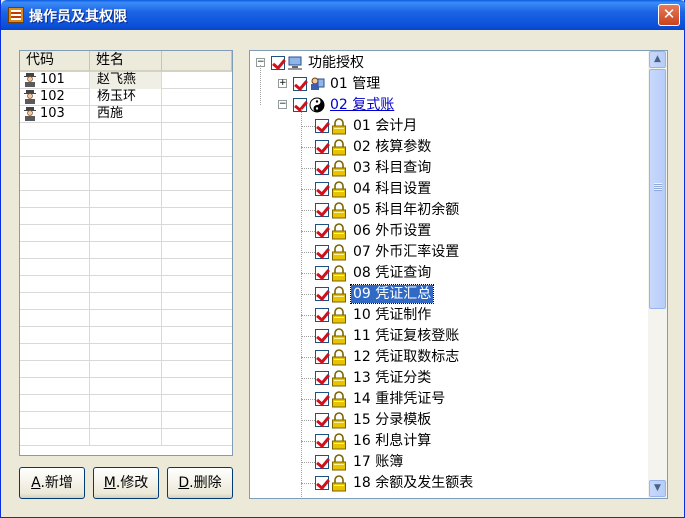 This screenshot has height=518, width=685. I want to click on column-header-name: 姓名, so click(126, 61).